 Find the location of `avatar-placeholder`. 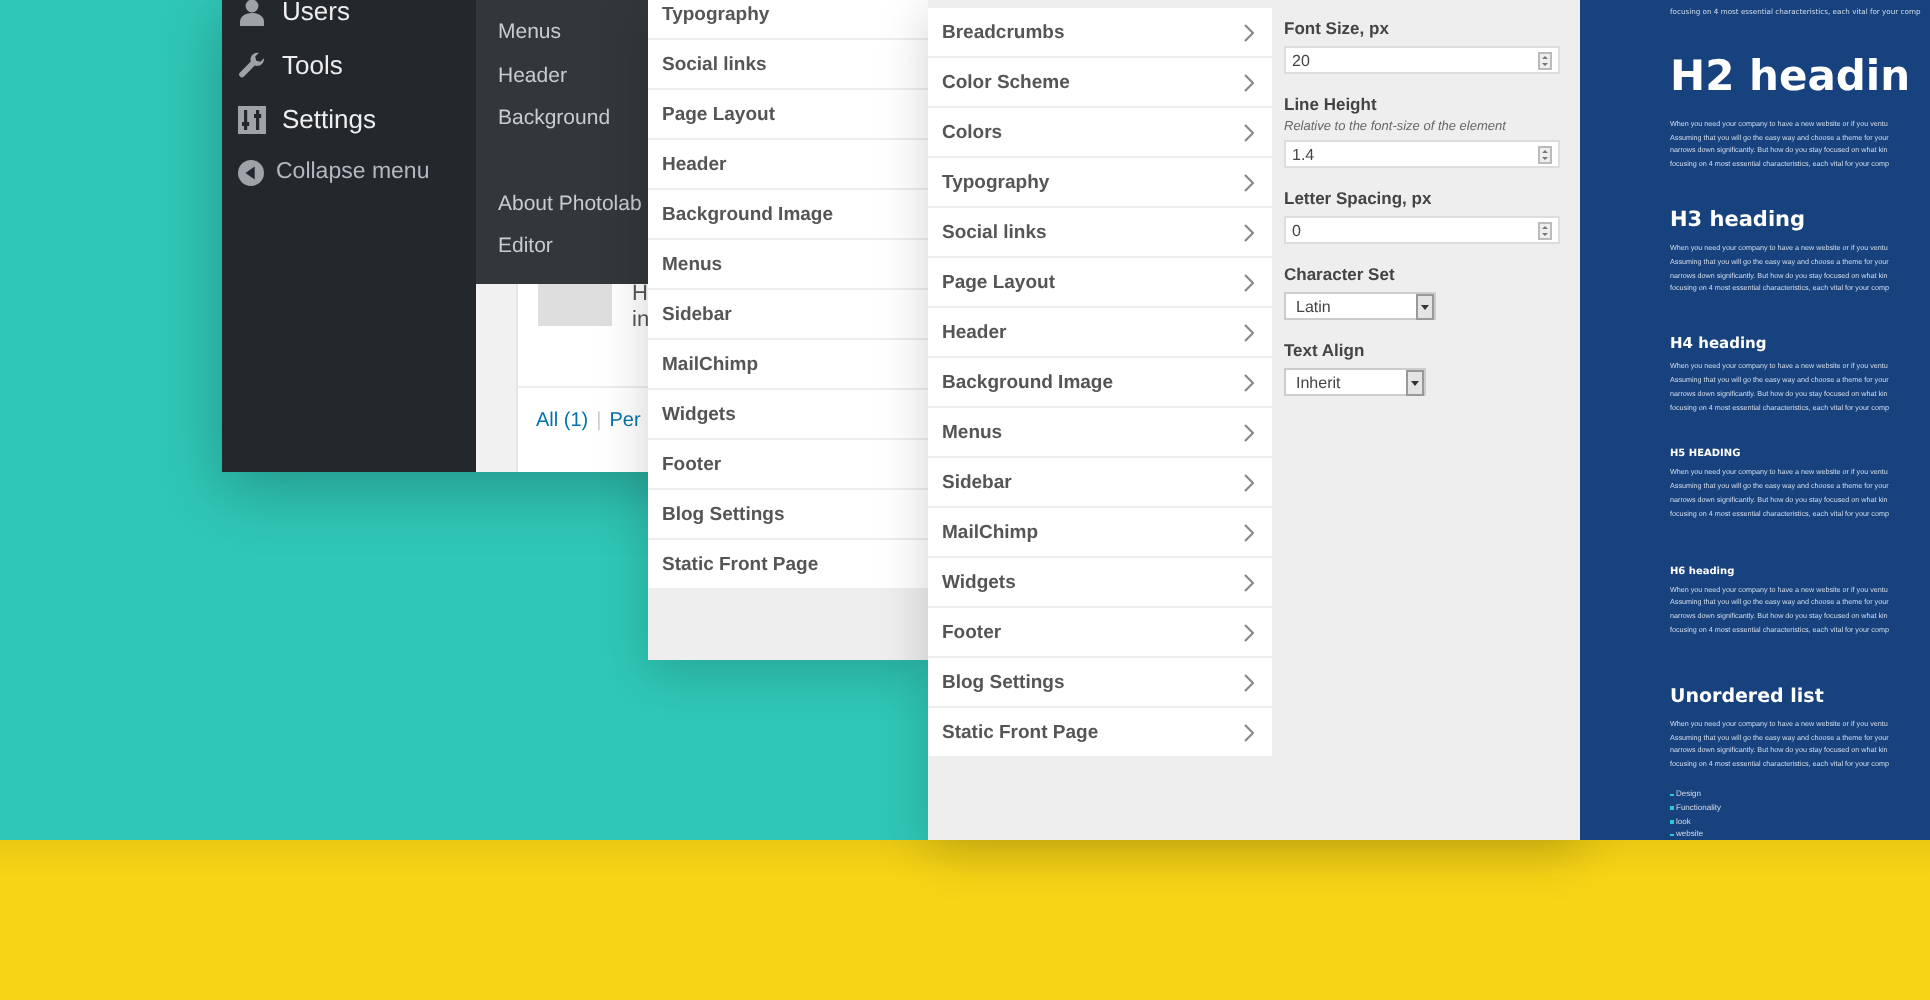

avatar-placeholder is located at coordinates (575, 304).